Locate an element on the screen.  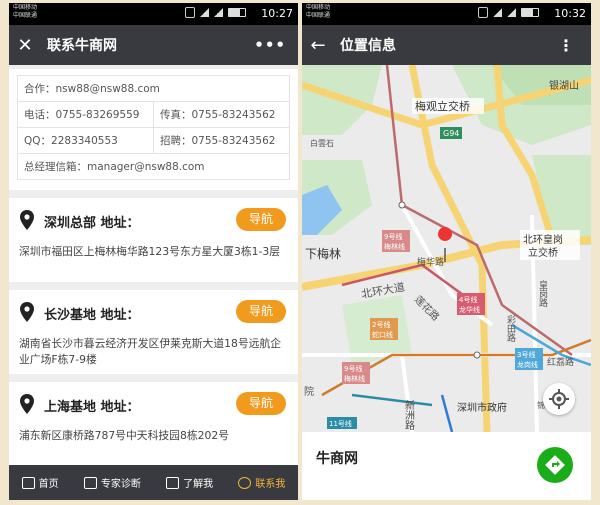
status-bar: 中国移动 中国联通 10:27 is located at coordinates (153, 14).